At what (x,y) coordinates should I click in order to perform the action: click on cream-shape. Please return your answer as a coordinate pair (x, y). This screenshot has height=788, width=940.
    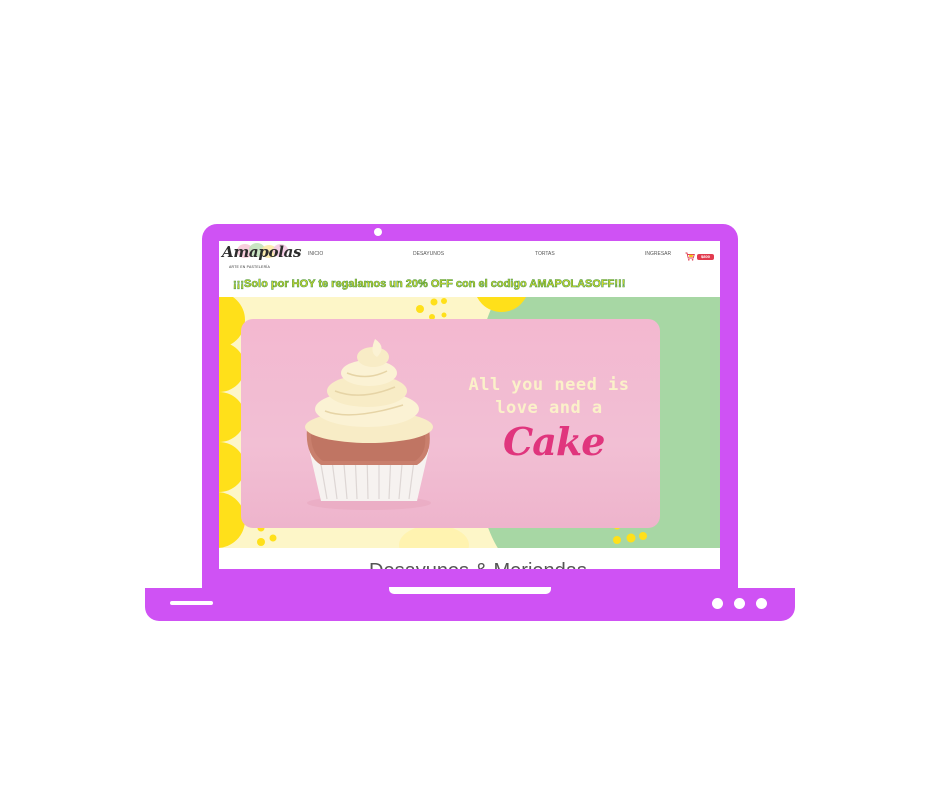
    Looking at the image, I should click on (434, 536).